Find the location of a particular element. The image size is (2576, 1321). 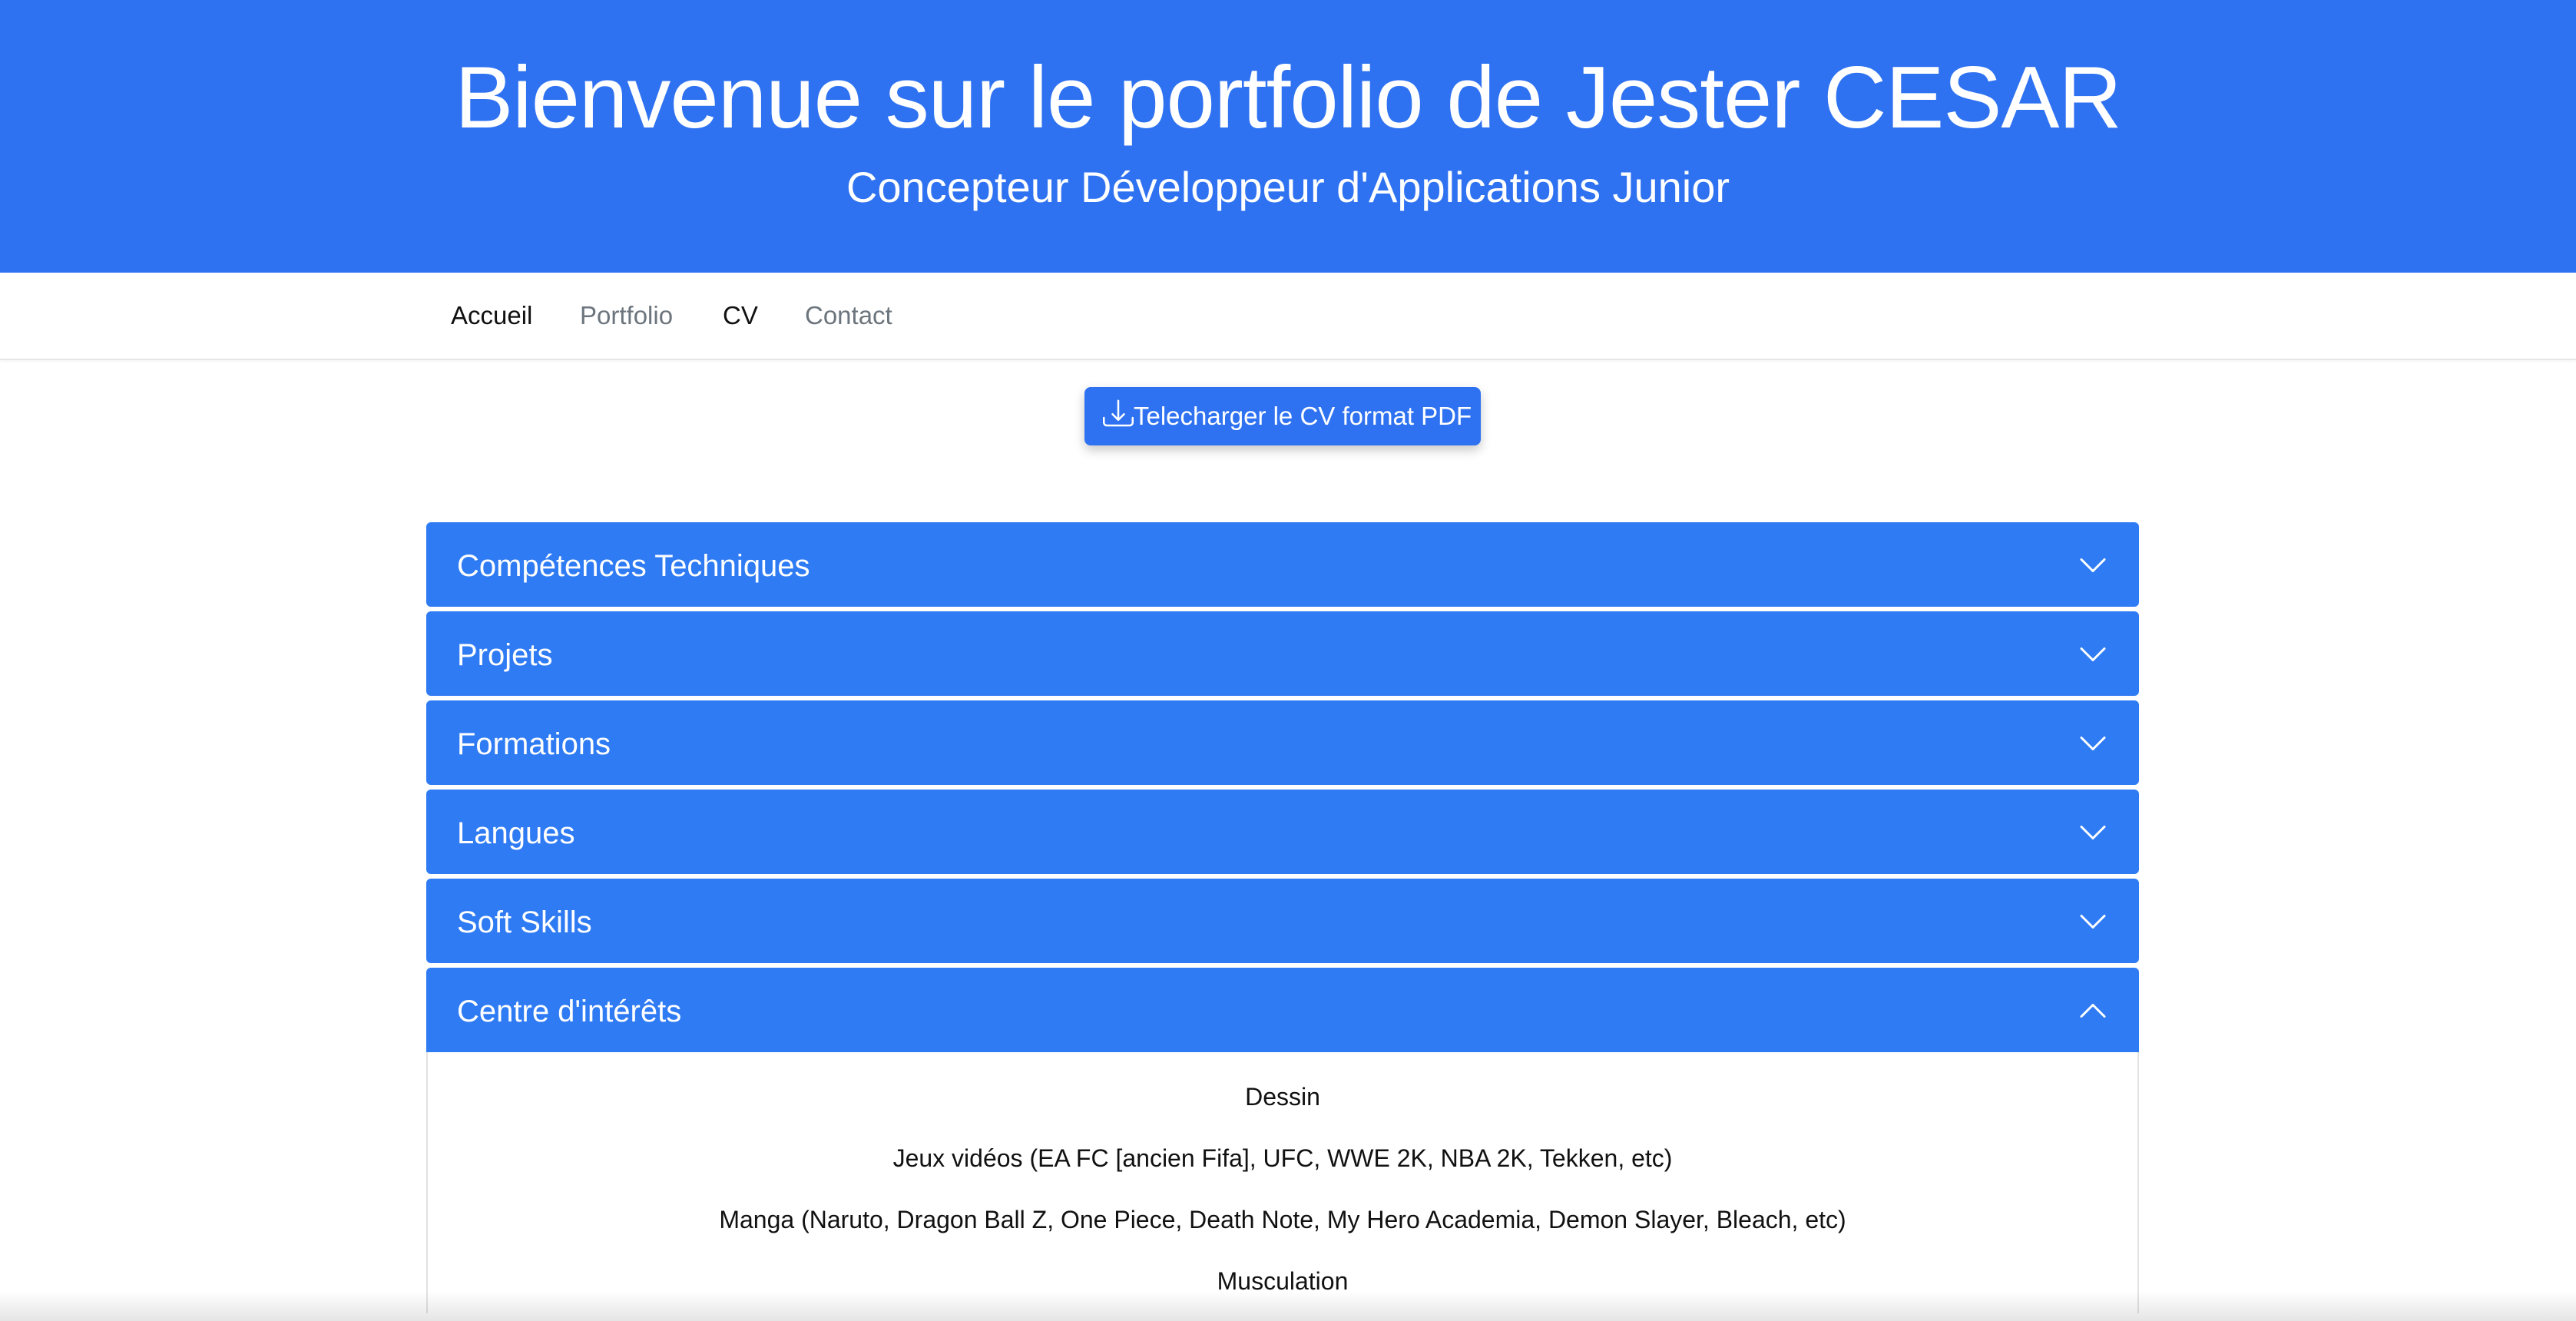

nav-item-cv: CV is located at coordinates (741, 315).